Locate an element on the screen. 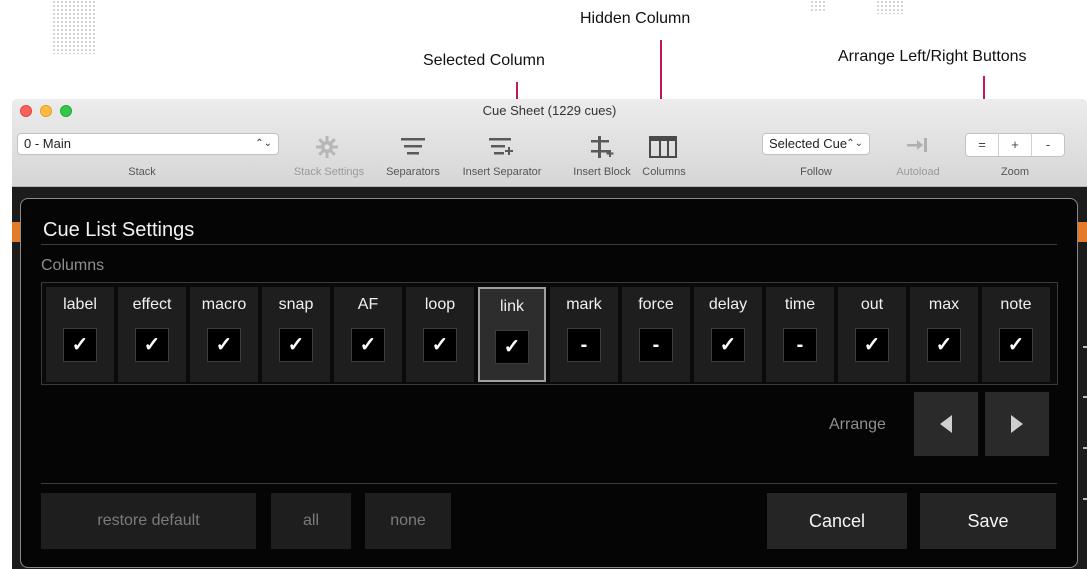 This screenshot has height=569, width=1087. restore-default-button: restore default is located at coordinates (148, 521).